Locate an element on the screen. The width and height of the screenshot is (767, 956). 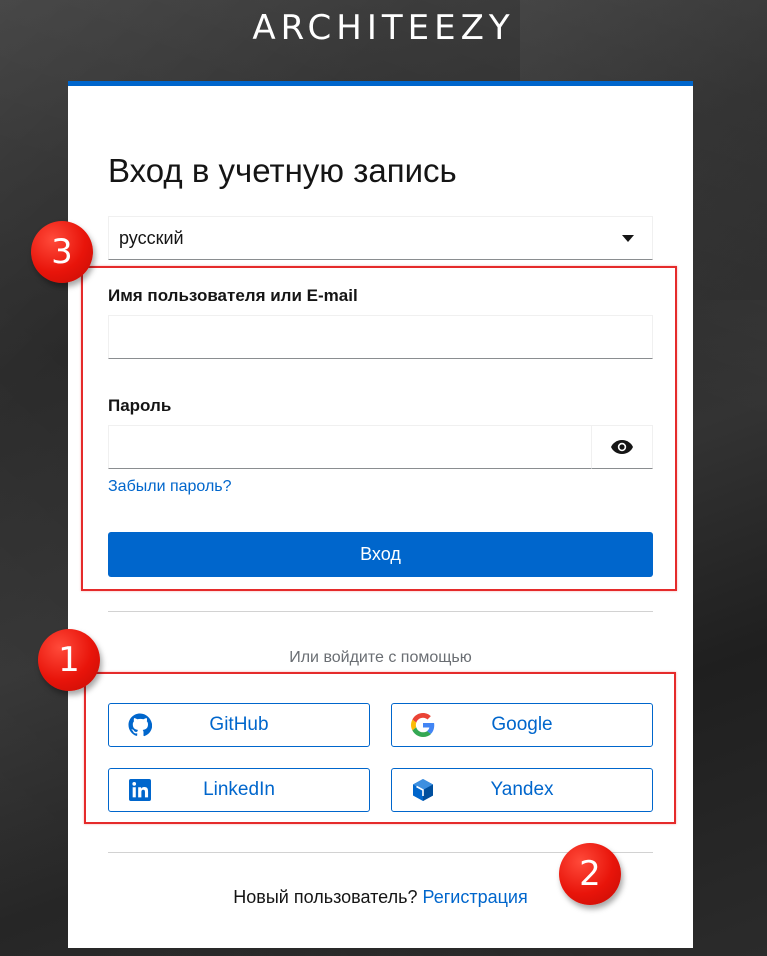
brand-logo: ARCHITEEZY is located at coordinates (383, 28).